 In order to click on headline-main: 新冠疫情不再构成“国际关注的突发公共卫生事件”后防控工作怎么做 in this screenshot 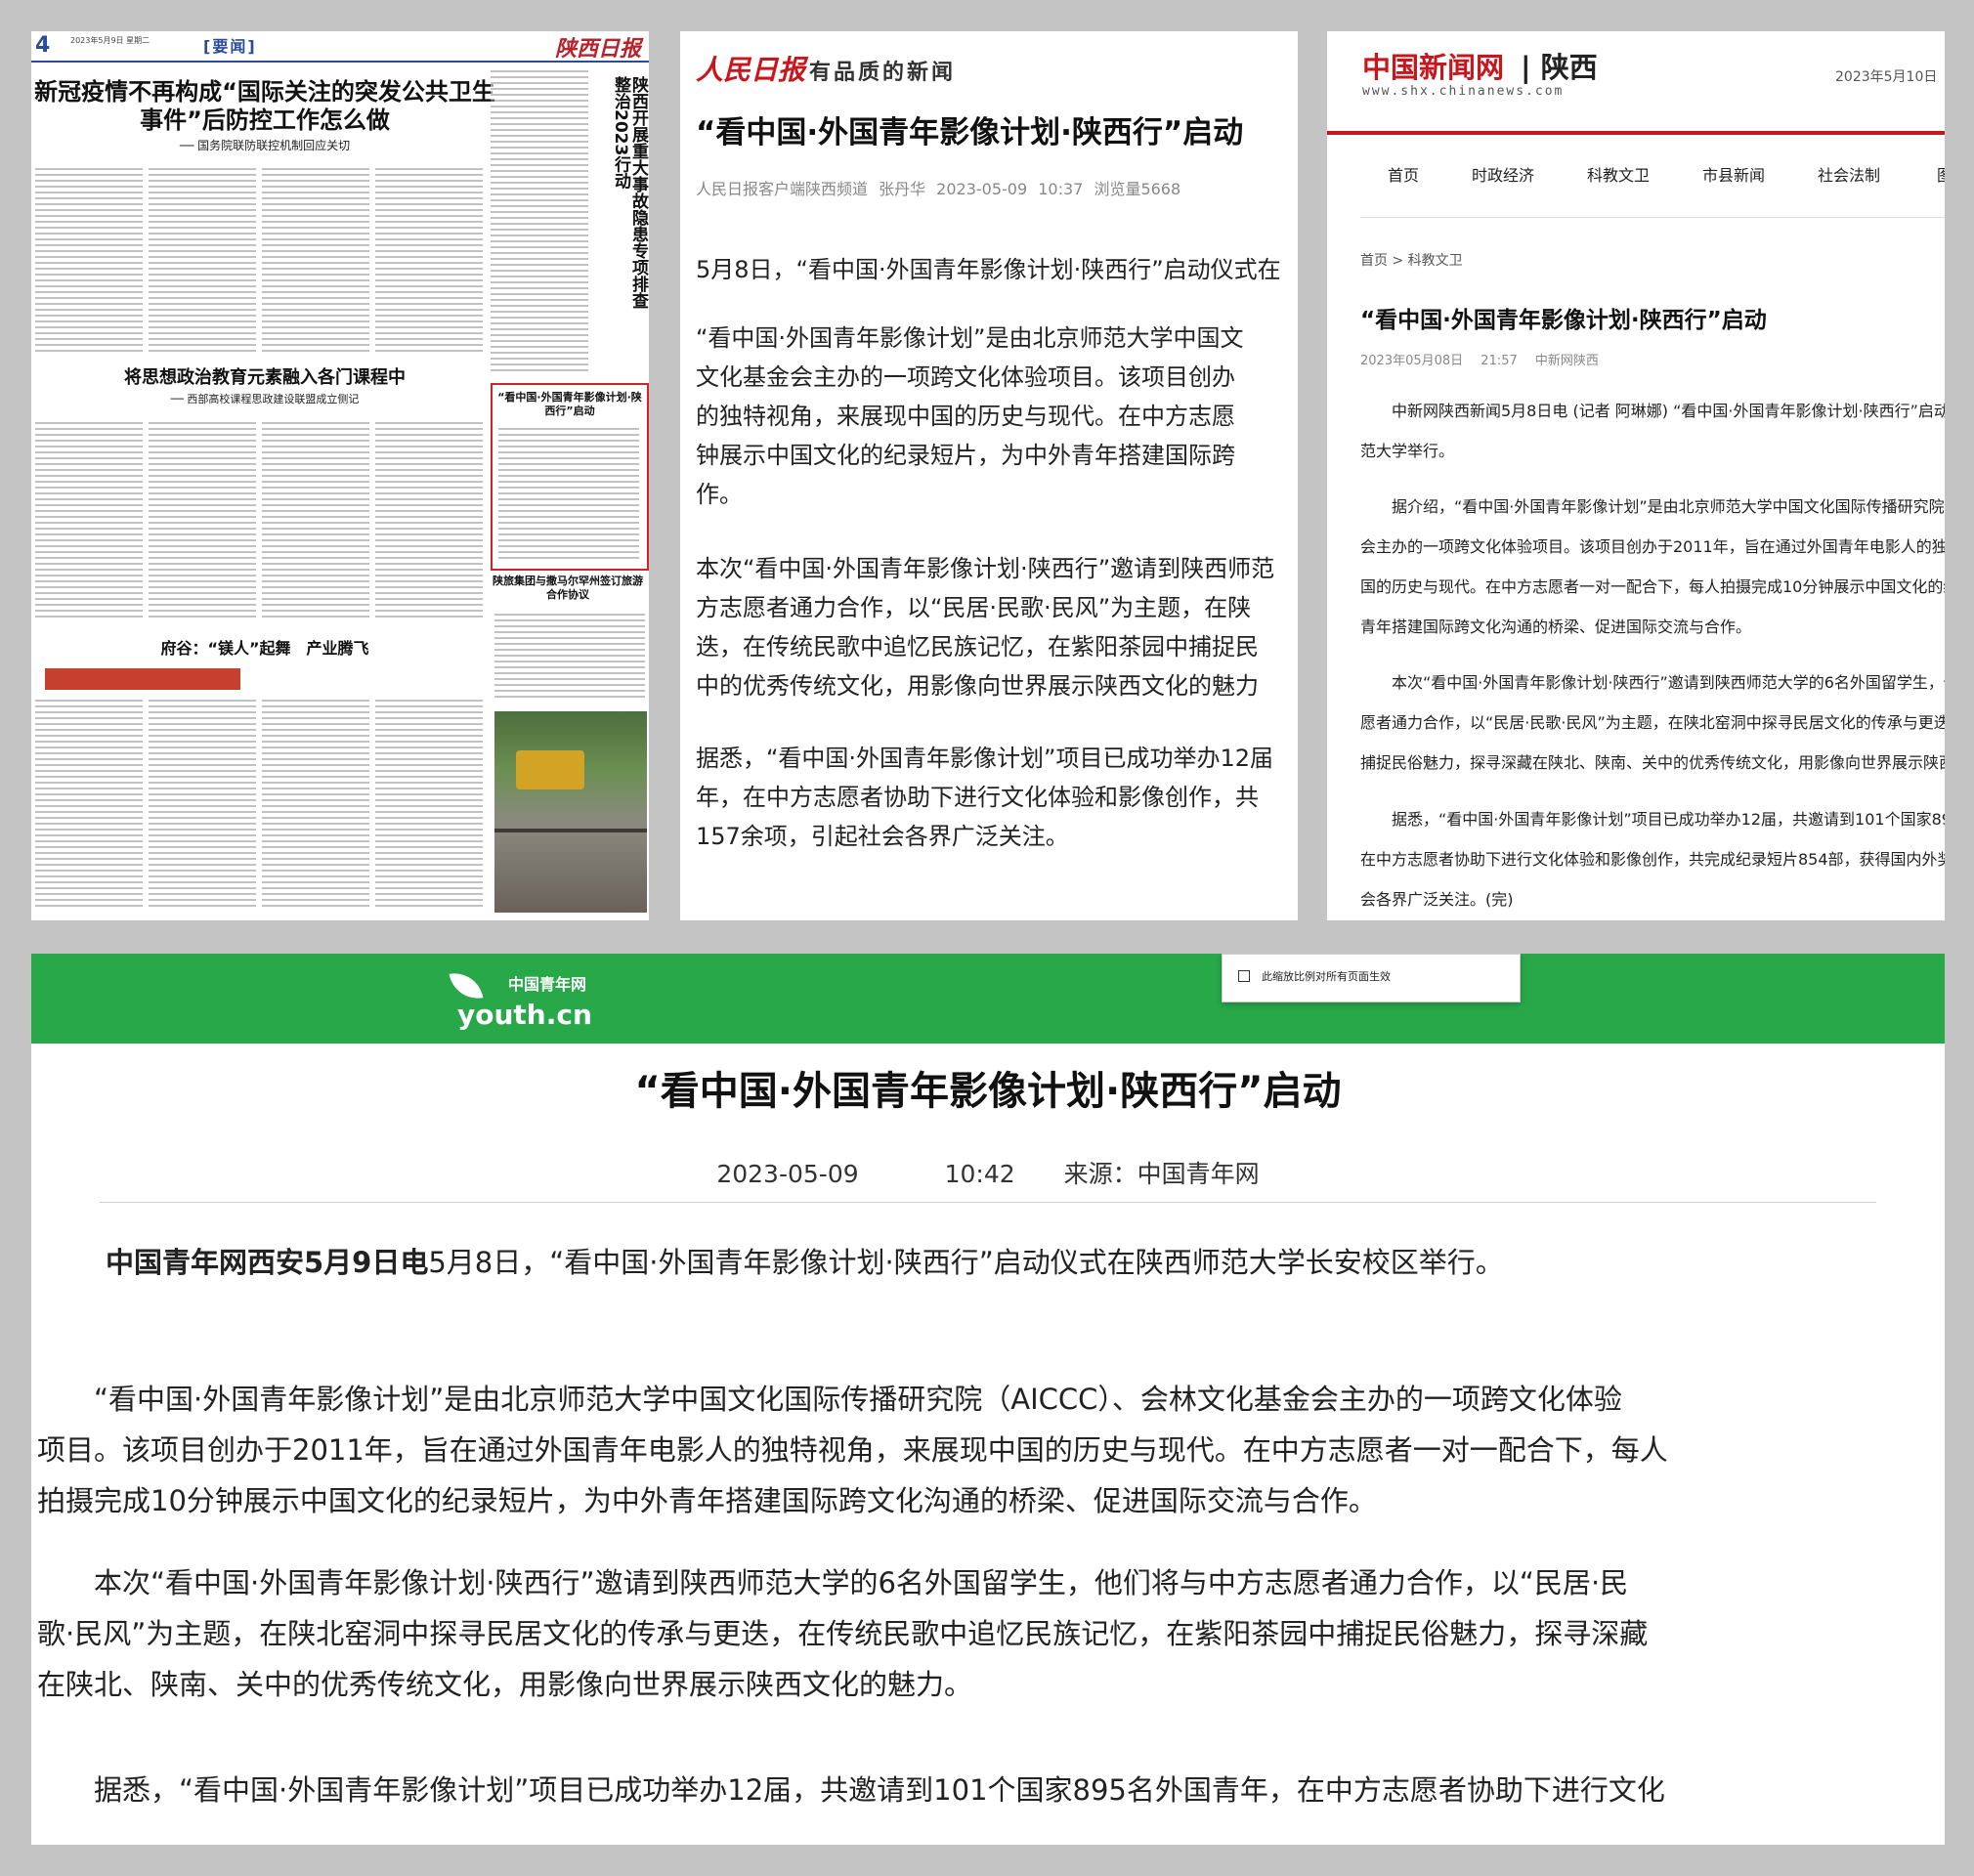, I will do `click(264, 106)`.